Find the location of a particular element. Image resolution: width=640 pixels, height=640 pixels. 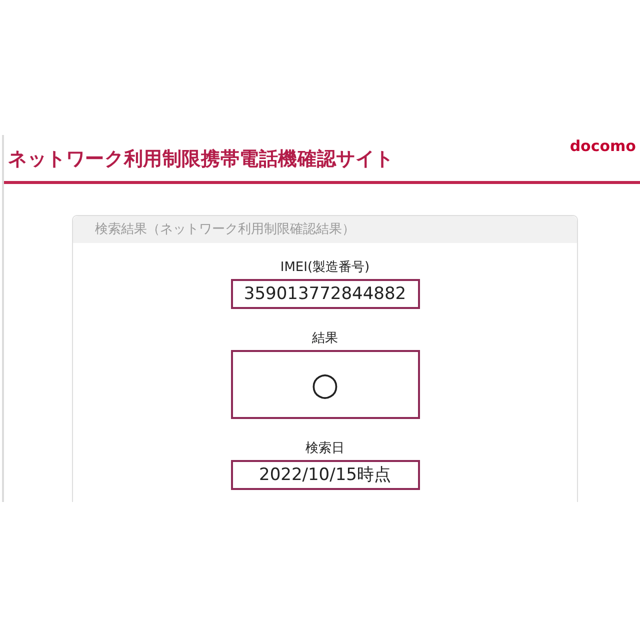

site-title: ネットワーク利用制限携帯電話機確認サイト is located at coordinates (201, 159).